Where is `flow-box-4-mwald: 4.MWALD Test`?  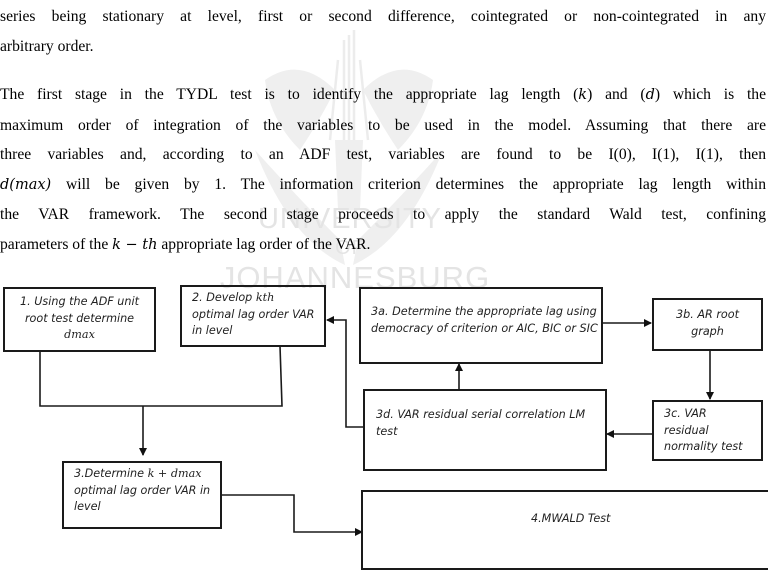 flow-box-4-mwald: 4.MWALD Test is located at coordinates (564, 530).